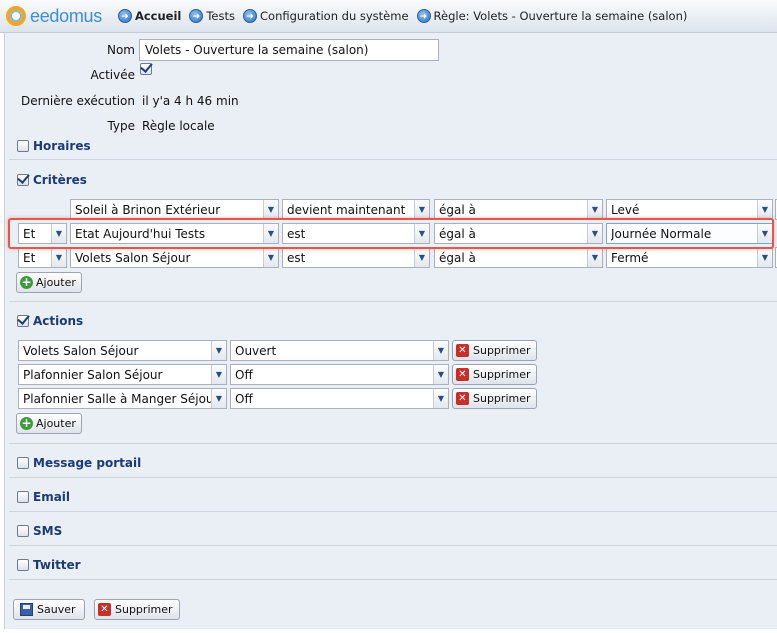 The image size is (777, 633). I want to click on section-sms: SMS, so click(39, 531).